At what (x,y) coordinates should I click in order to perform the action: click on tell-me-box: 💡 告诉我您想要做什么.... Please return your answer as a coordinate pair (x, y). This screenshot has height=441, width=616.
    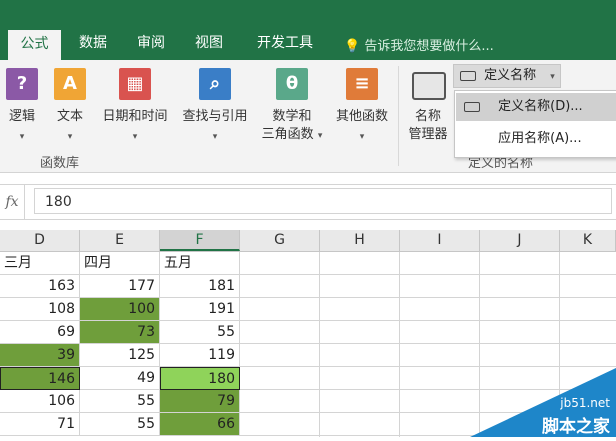
    Looking at the image, I should click on (419, 44).